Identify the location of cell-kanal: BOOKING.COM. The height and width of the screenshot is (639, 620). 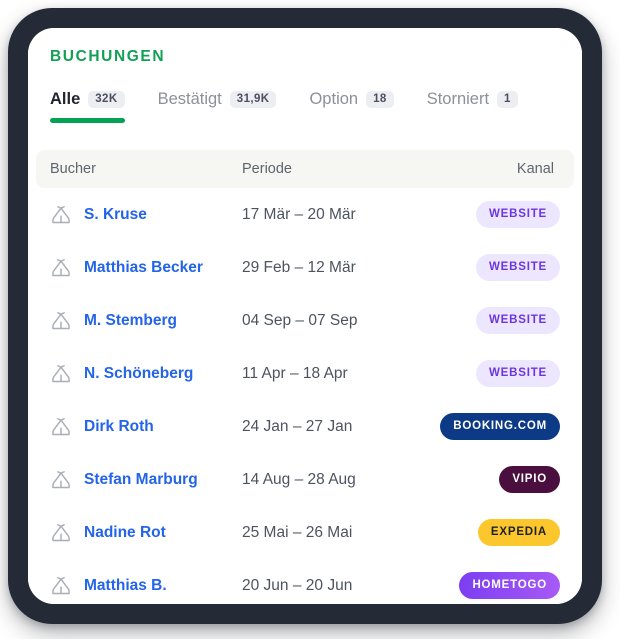
(499, 426).